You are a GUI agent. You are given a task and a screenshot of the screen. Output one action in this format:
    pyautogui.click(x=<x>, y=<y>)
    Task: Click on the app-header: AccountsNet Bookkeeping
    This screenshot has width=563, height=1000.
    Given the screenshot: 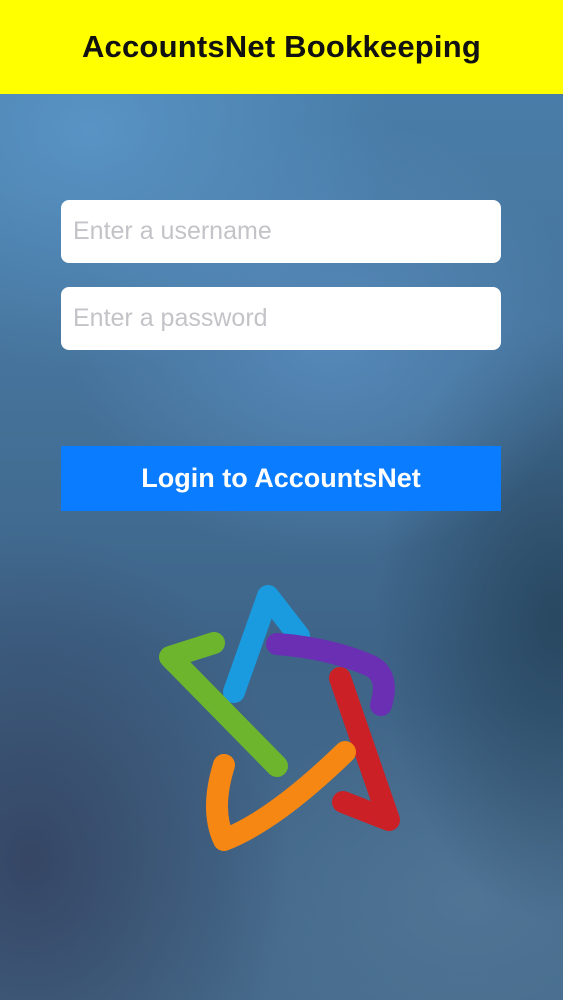 What is the action you would take?
    pyautogui.click(x=281, y=47)
    